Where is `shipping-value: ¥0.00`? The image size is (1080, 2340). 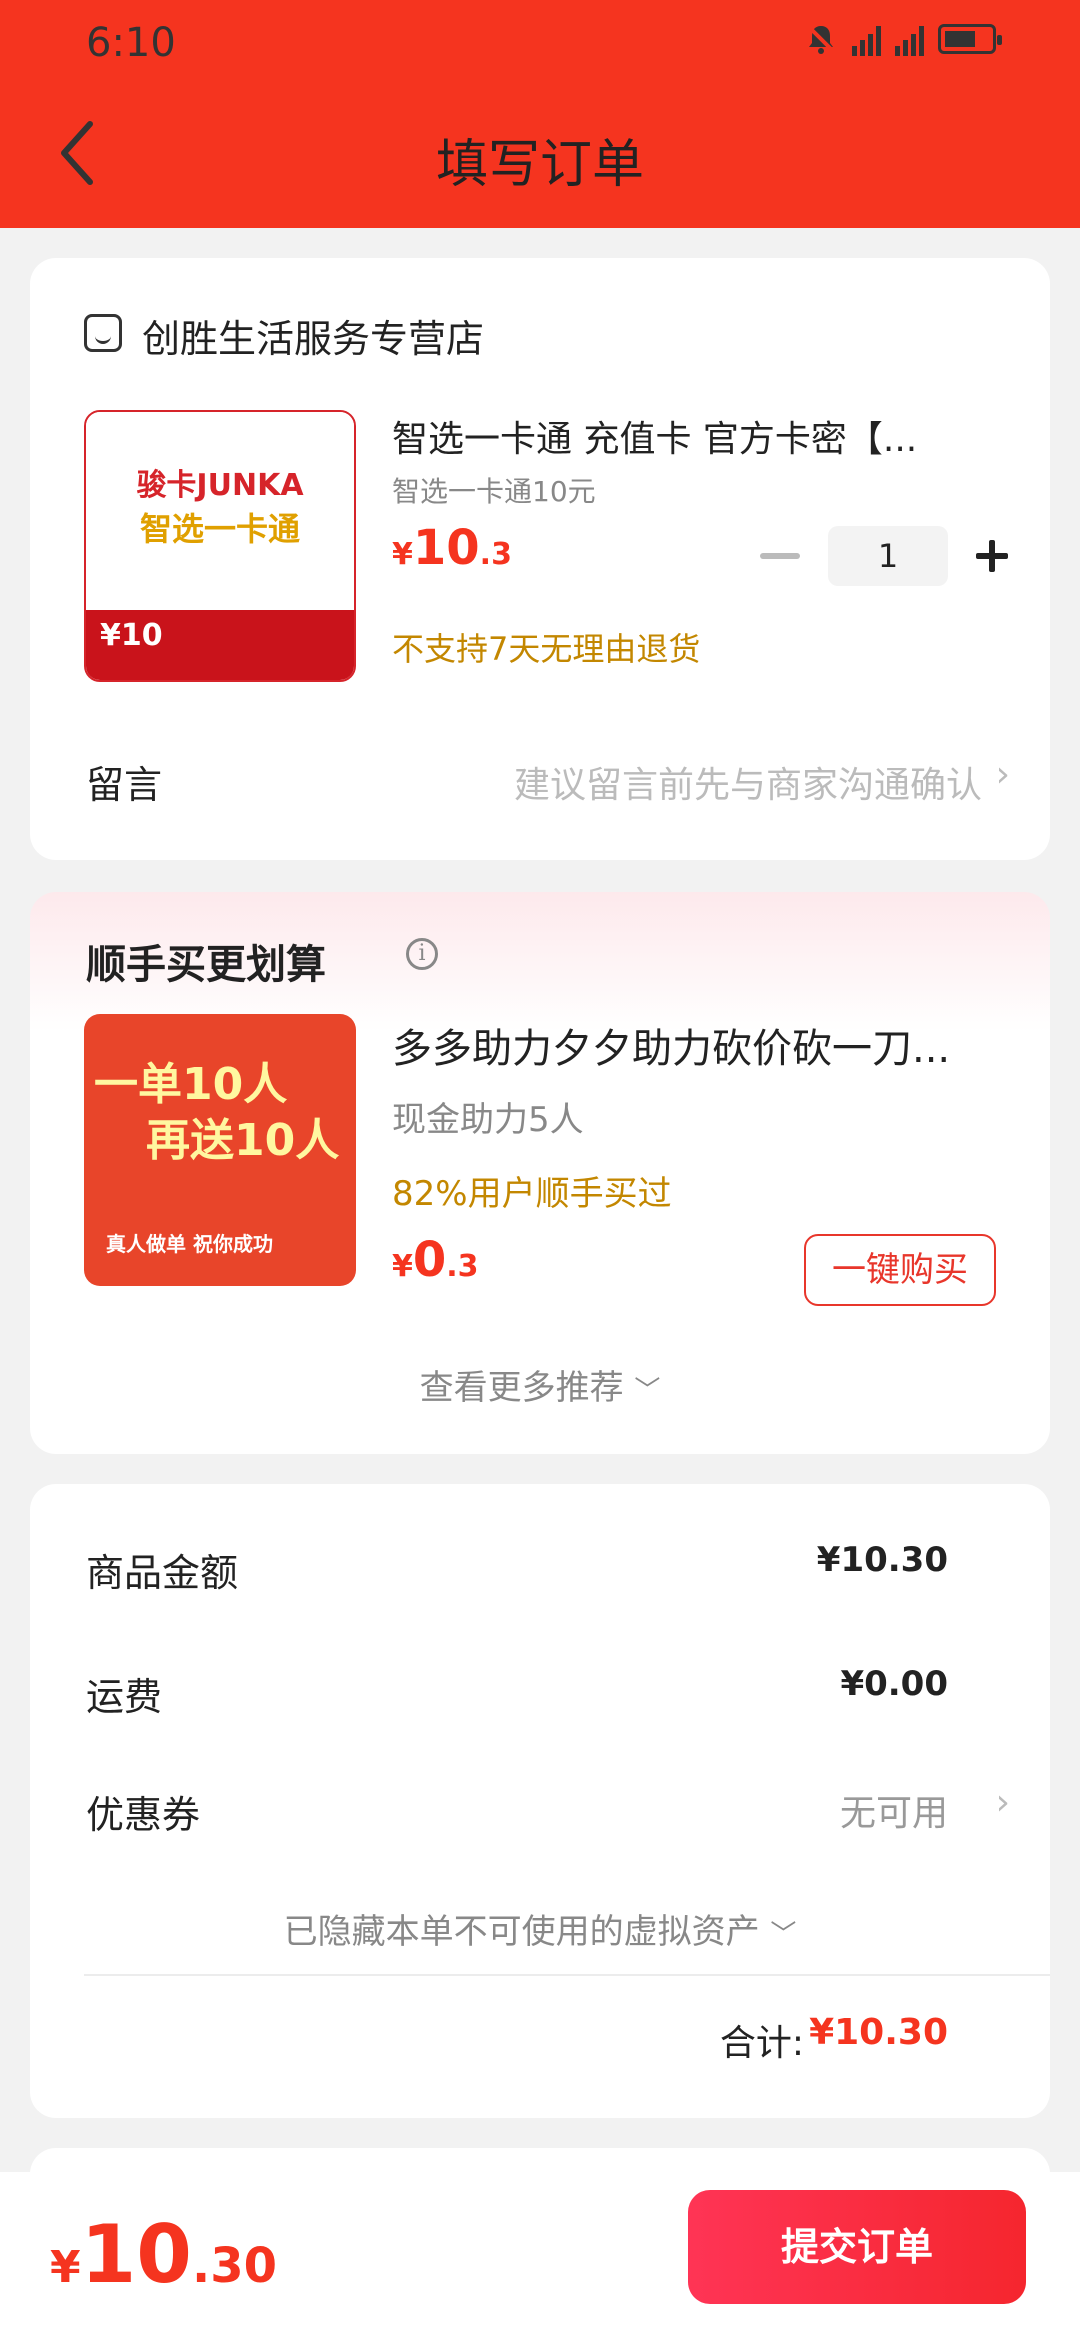 shipping-value: ¥0.00 is located at coordinates (894, 1684).